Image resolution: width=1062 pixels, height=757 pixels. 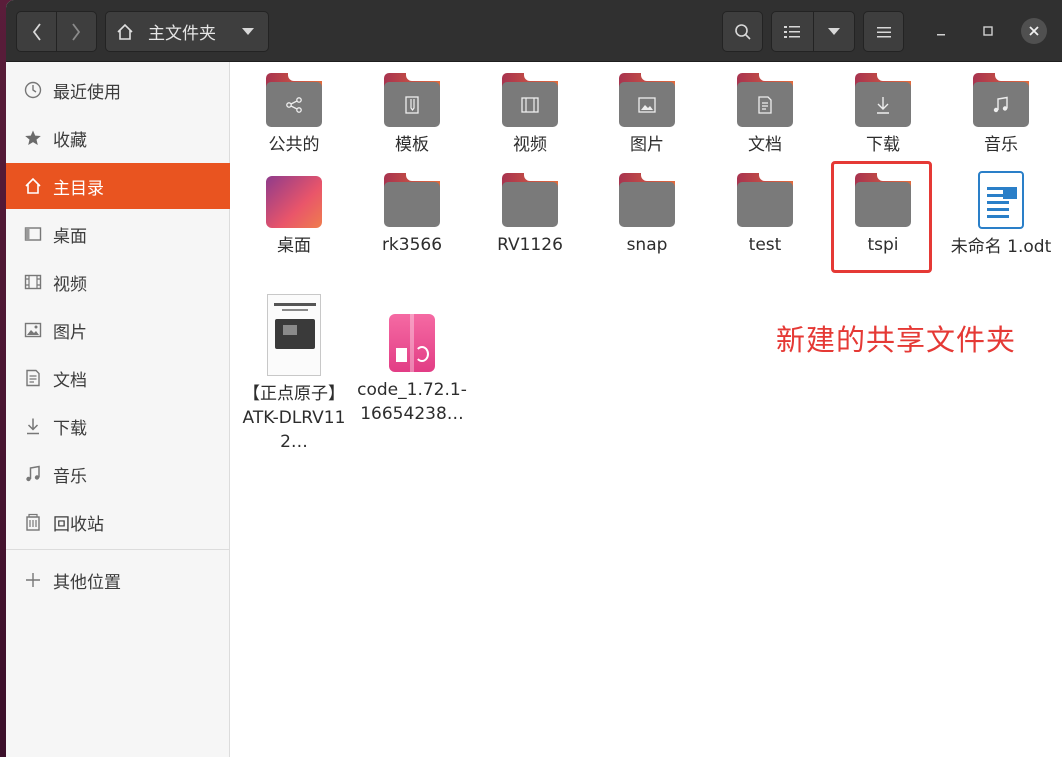 What do you see at coordinates (412, 104) in the screenshot?
I see `template-icon` at bounding box center [412, 104].